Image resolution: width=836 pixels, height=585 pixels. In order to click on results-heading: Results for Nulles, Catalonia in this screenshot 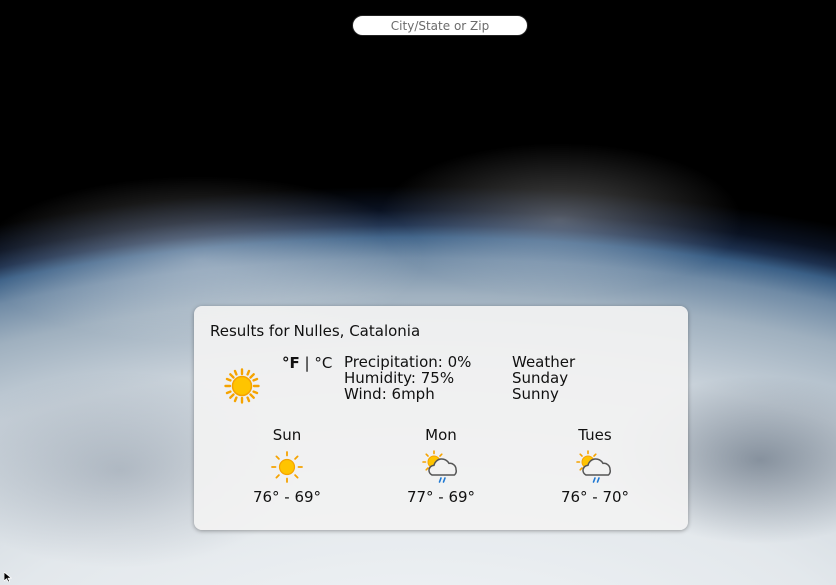, I will do `click(315, 331)`.